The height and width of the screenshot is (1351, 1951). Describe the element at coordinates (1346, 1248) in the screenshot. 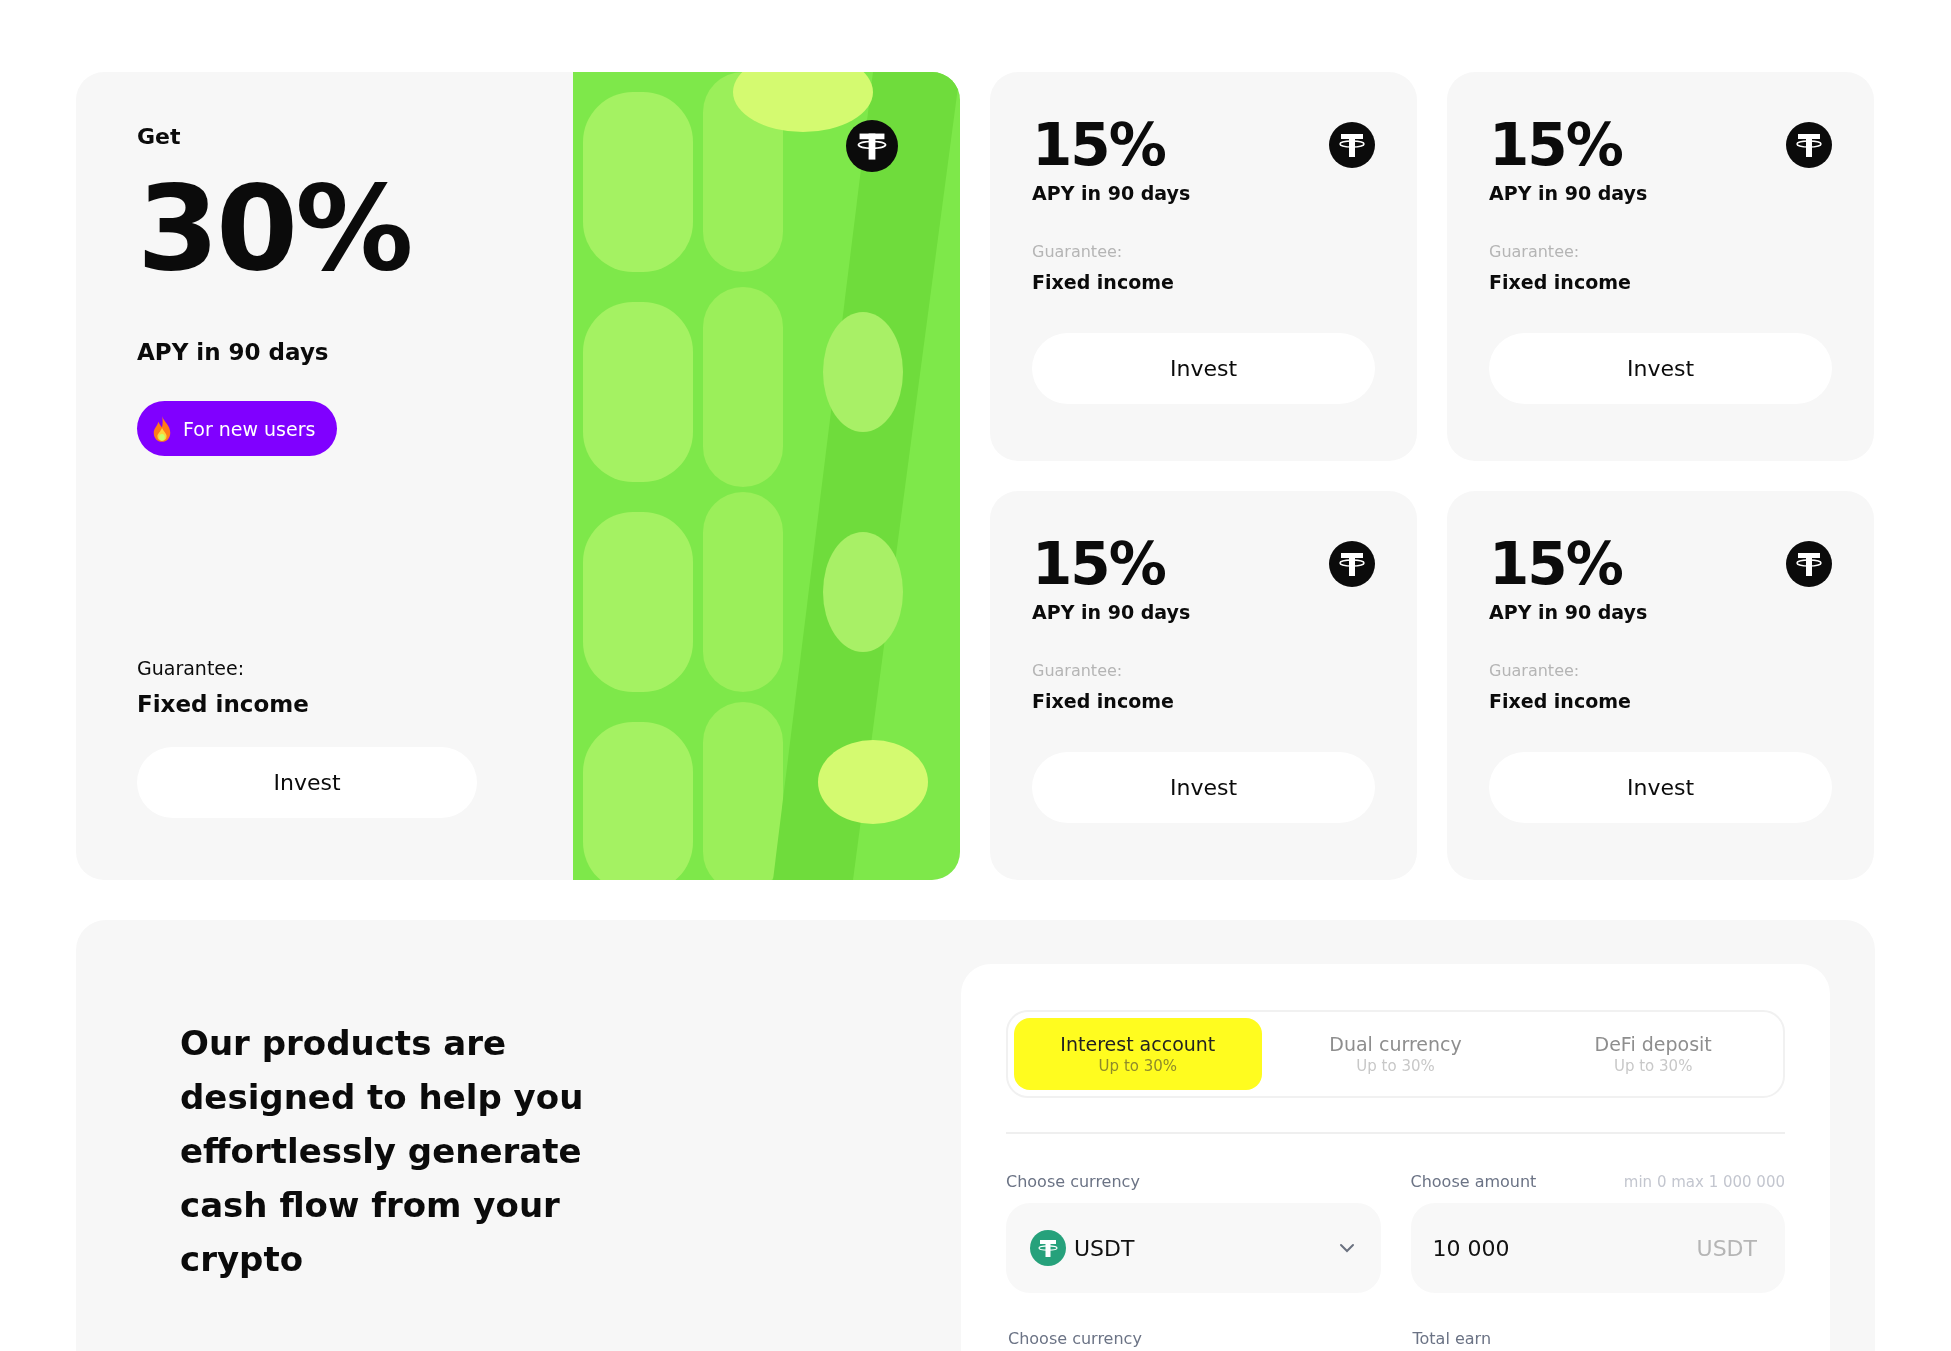

I see `chevron-down-icon` at that location.